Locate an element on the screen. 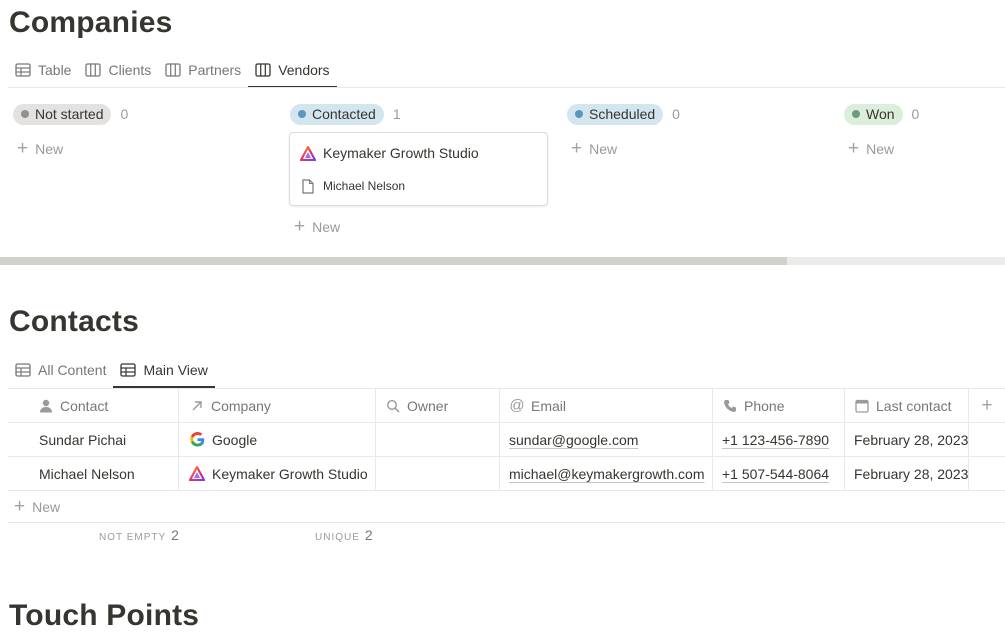  tab-label: All Content is located at coordinates (72, 370).